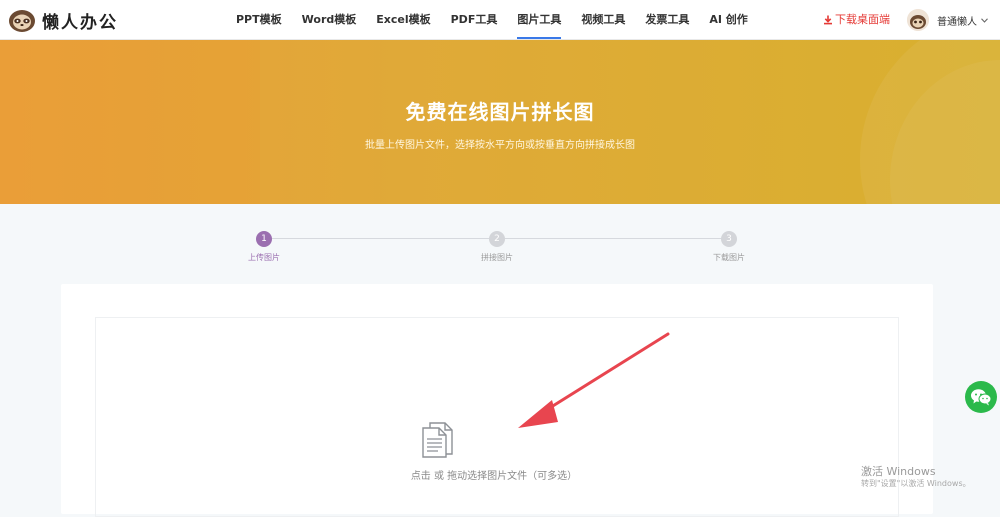 This screenshot has width=1000, height=517. What do you see at coordinates (594, 380) in the screenshot?
I see `arrow-pointer` at bounding box center [594, 380].